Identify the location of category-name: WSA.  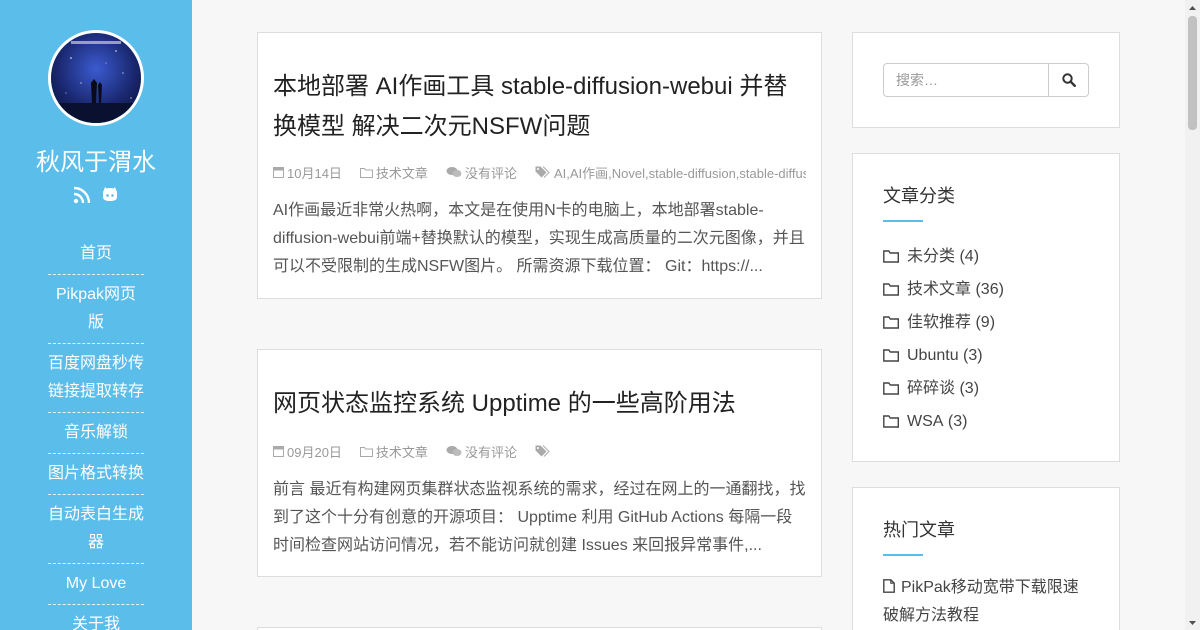
(925, 421).